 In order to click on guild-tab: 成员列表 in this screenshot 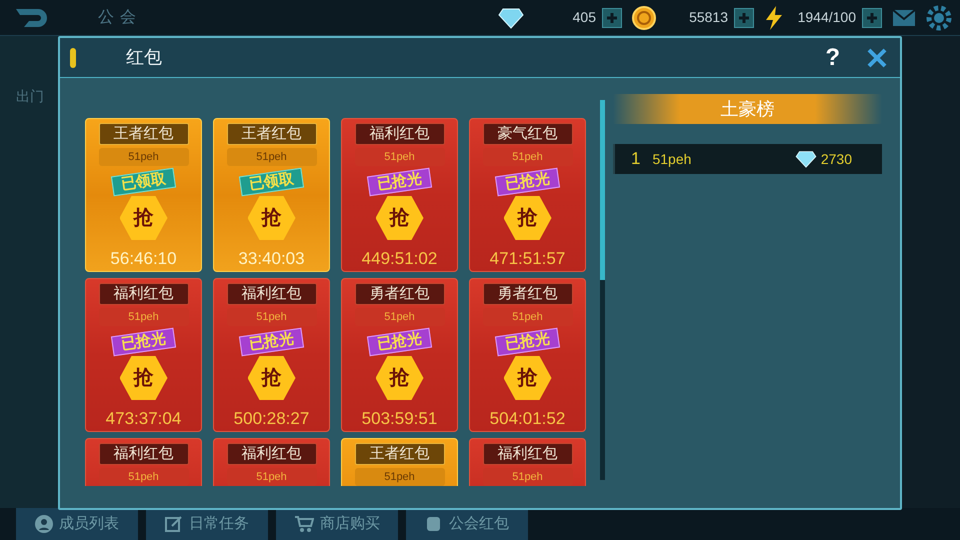, I will do `click(77, 524)`.